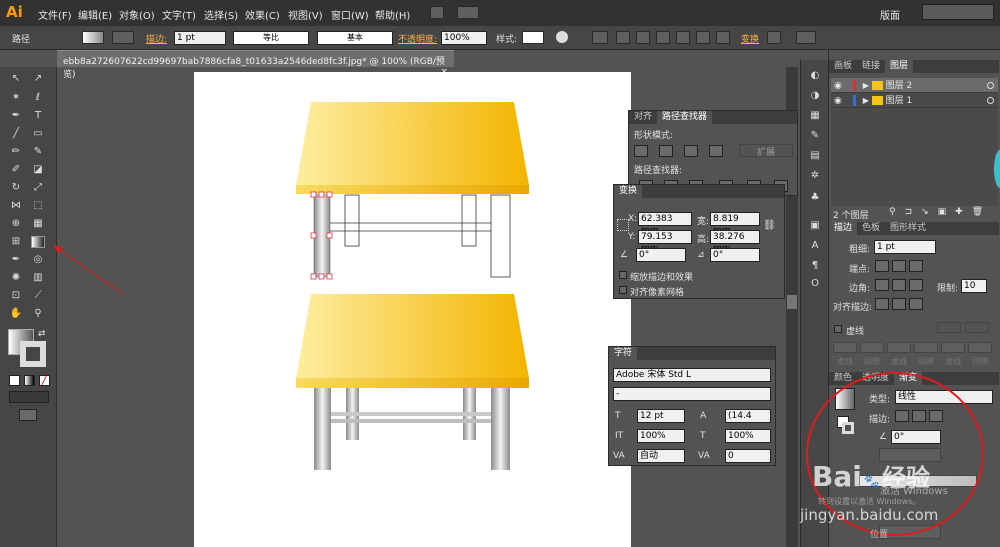 This screenshot has height=547, width=1000. What do you see at coordinates (843, 228) in the screenshot?
I see `tab-stroke: 描边` at bounding box center [843, 228].